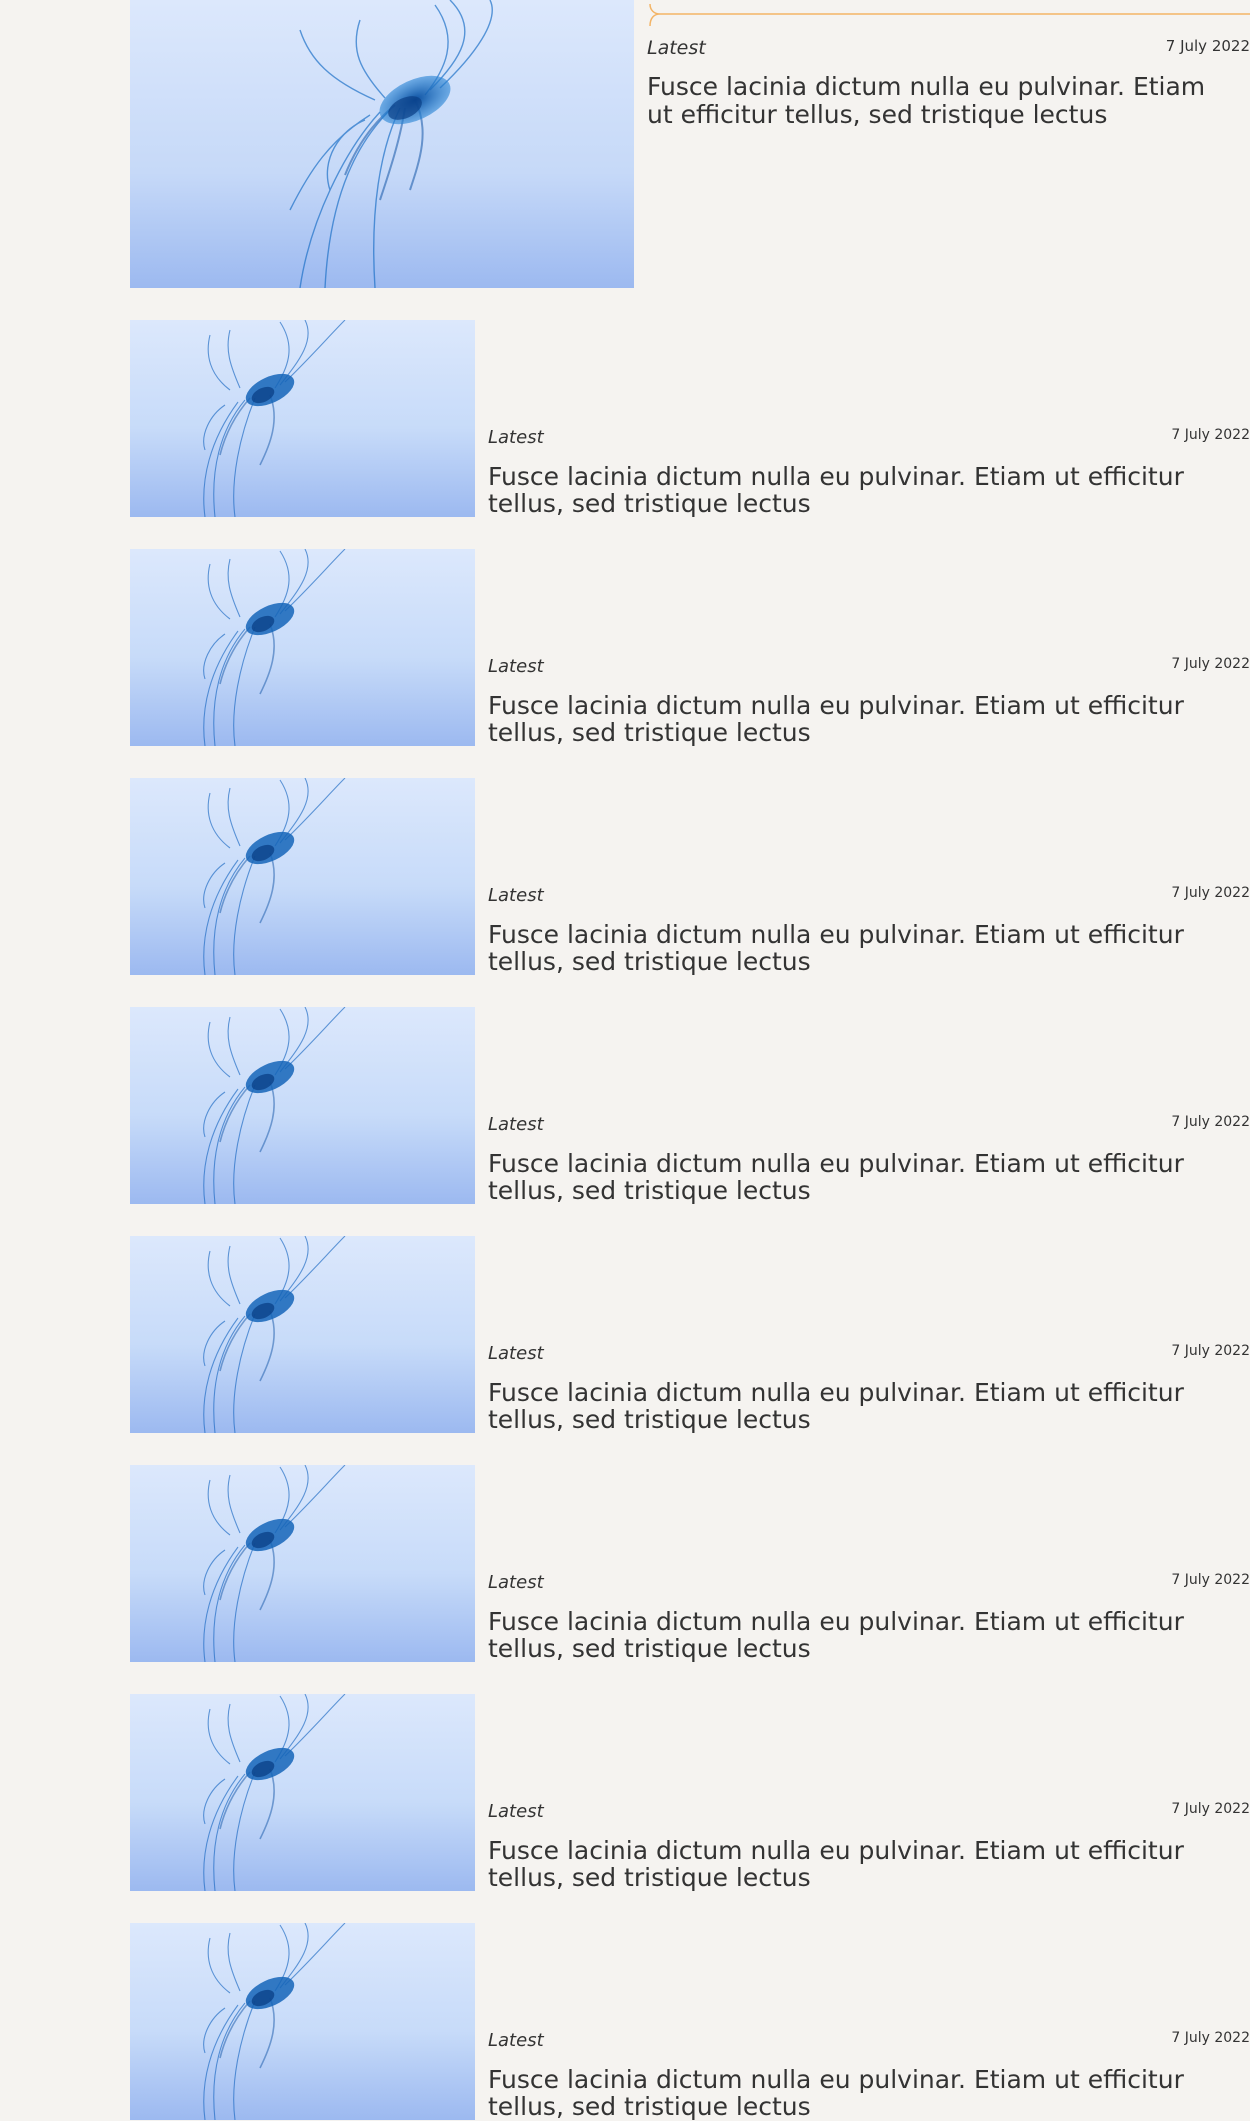 The image size is (1250, 2121). What do you see at coordinates (949, 15) in the screenshot?
I see `accent-divider` at bounding box center [949, 15].